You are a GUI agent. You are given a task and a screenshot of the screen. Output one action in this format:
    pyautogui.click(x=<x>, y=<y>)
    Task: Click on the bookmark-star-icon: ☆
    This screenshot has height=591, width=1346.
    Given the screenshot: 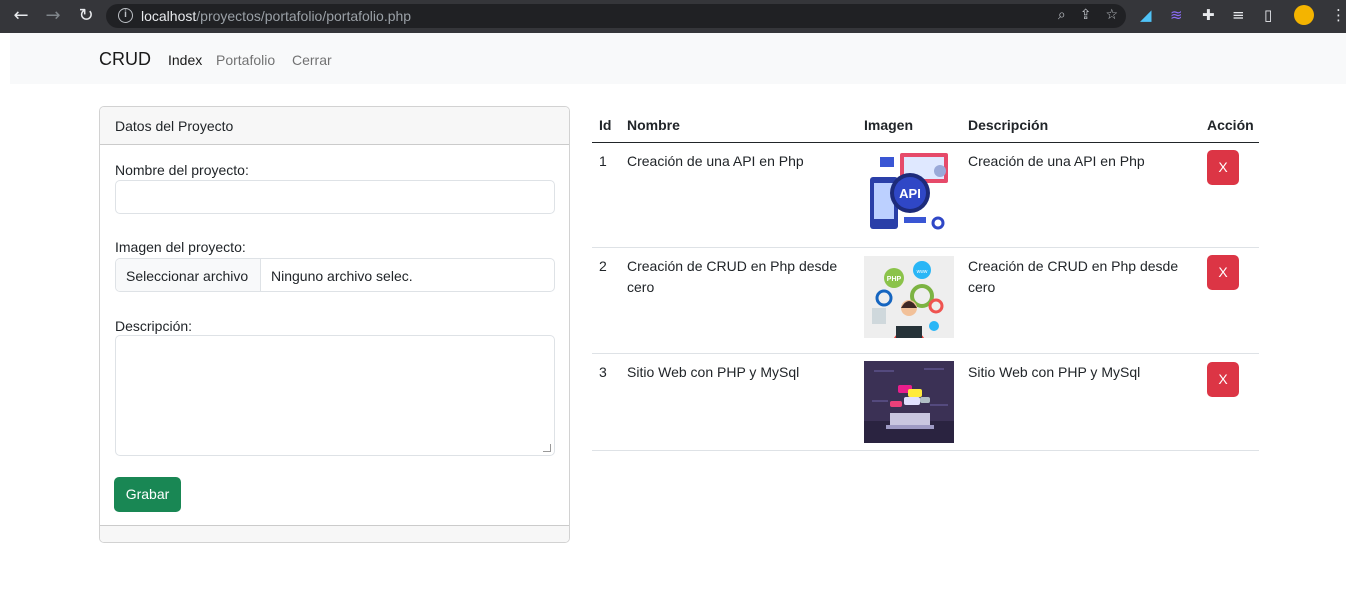 What is the action you would take?
    pyautogui.click(x=1111, y=15)
    